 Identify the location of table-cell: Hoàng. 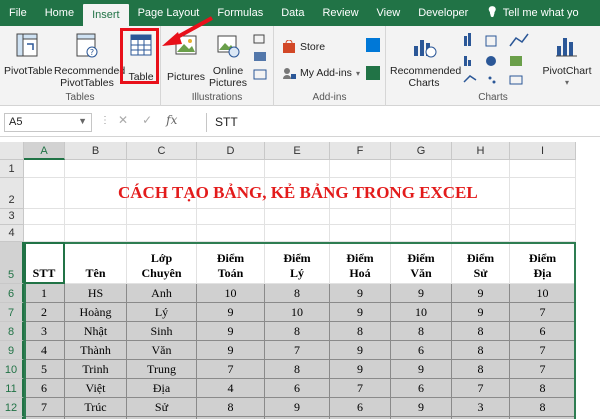
(96, 312).